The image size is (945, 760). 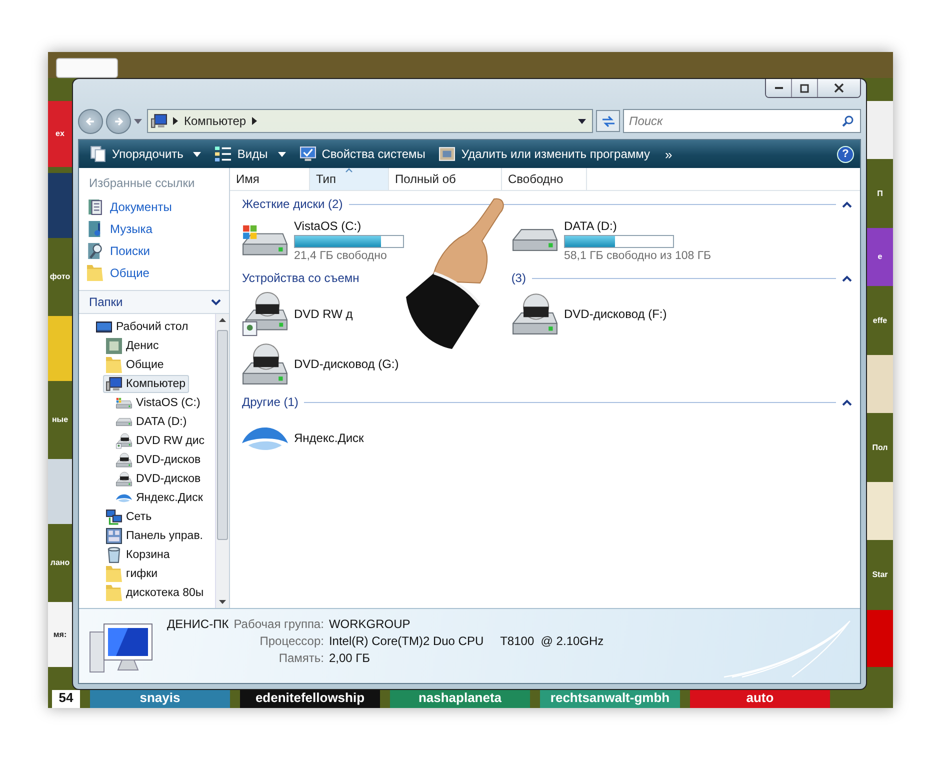 I want to click on tile-text: лано, so click(x=60, y=563).